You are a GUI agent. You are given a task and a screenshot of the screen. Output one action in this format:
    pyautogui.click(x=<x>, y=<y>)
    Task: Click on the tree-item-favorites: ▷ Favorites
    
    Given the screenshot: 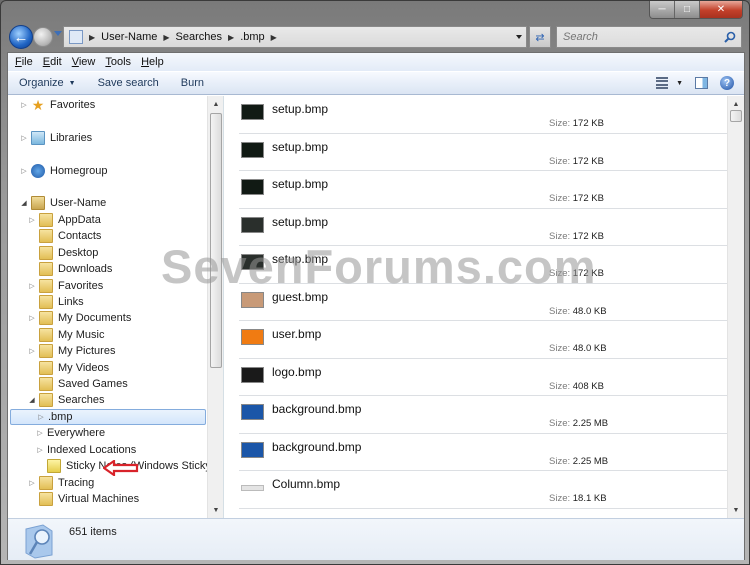 What is the action you would take?
    pyautogui.click(x=65, y=286)
    